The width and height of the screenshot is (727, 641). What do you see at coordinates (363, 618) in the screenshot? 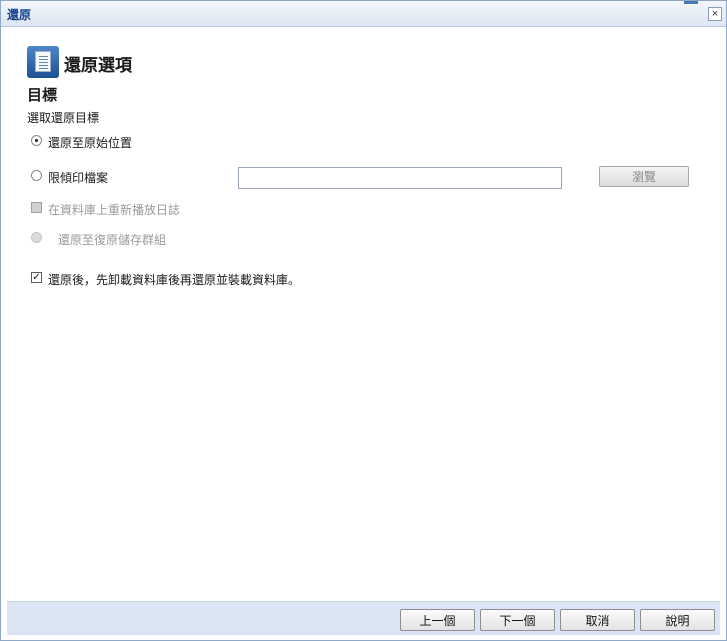
I see `dialog-footer: 上一個 下一個 取消 說明` at bounding box center [363, 618].